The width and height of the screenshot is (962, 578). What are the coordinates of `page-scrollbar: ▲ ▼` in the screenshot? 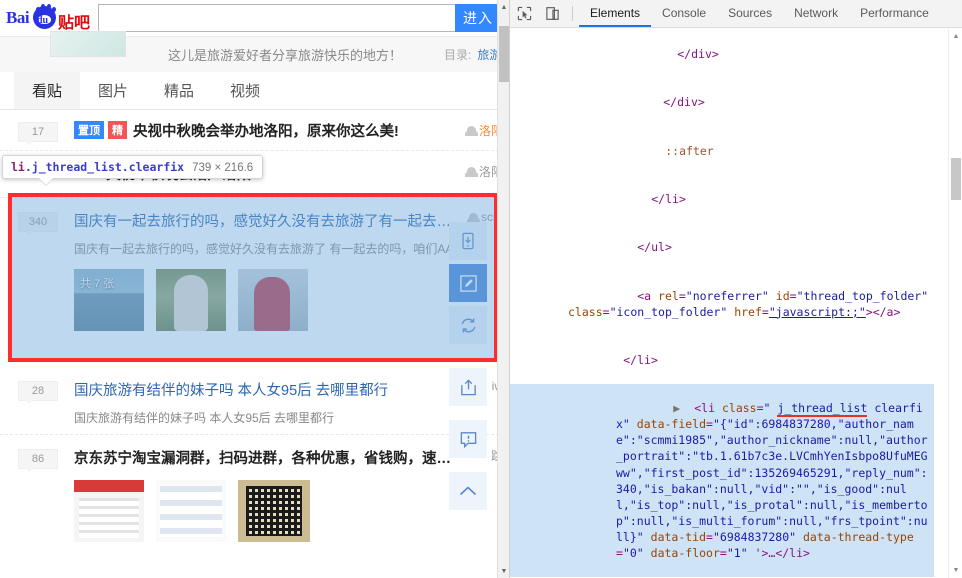 It's located at (503, 289).